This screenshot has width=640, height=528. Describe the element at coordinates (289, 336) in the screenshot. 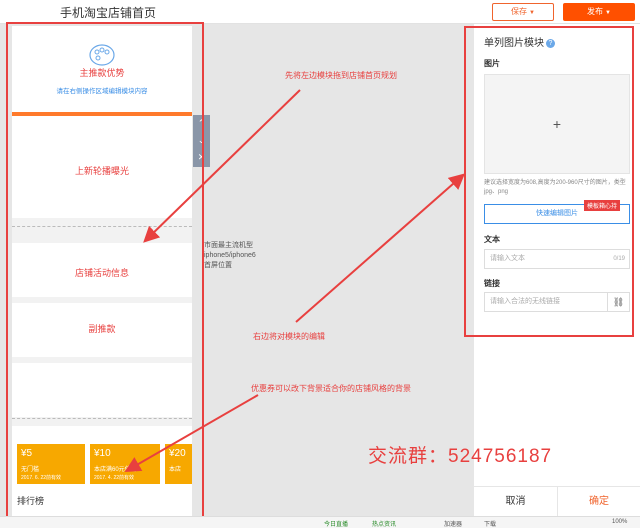

I see `annotation-edit-tip: 右边将对模块的编辑` at that location.